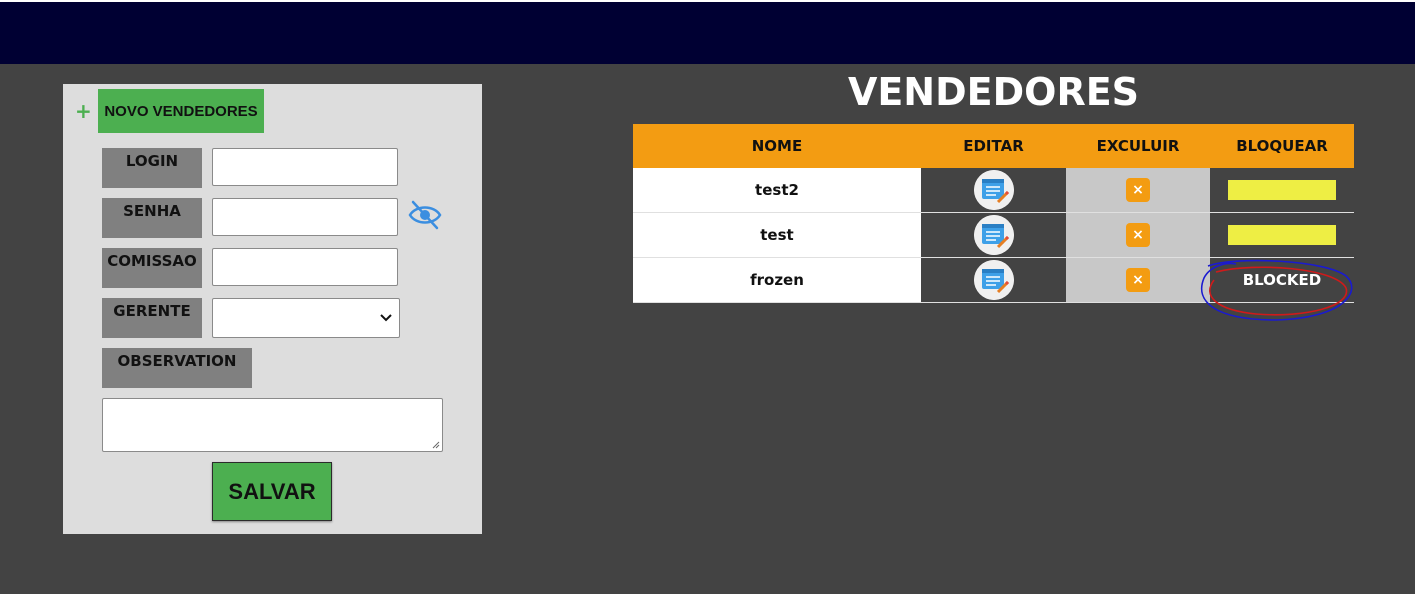  Describe the element at coordinates (993, 92) in the screenshot. I see `page-title: VENDEDORES` at that location.